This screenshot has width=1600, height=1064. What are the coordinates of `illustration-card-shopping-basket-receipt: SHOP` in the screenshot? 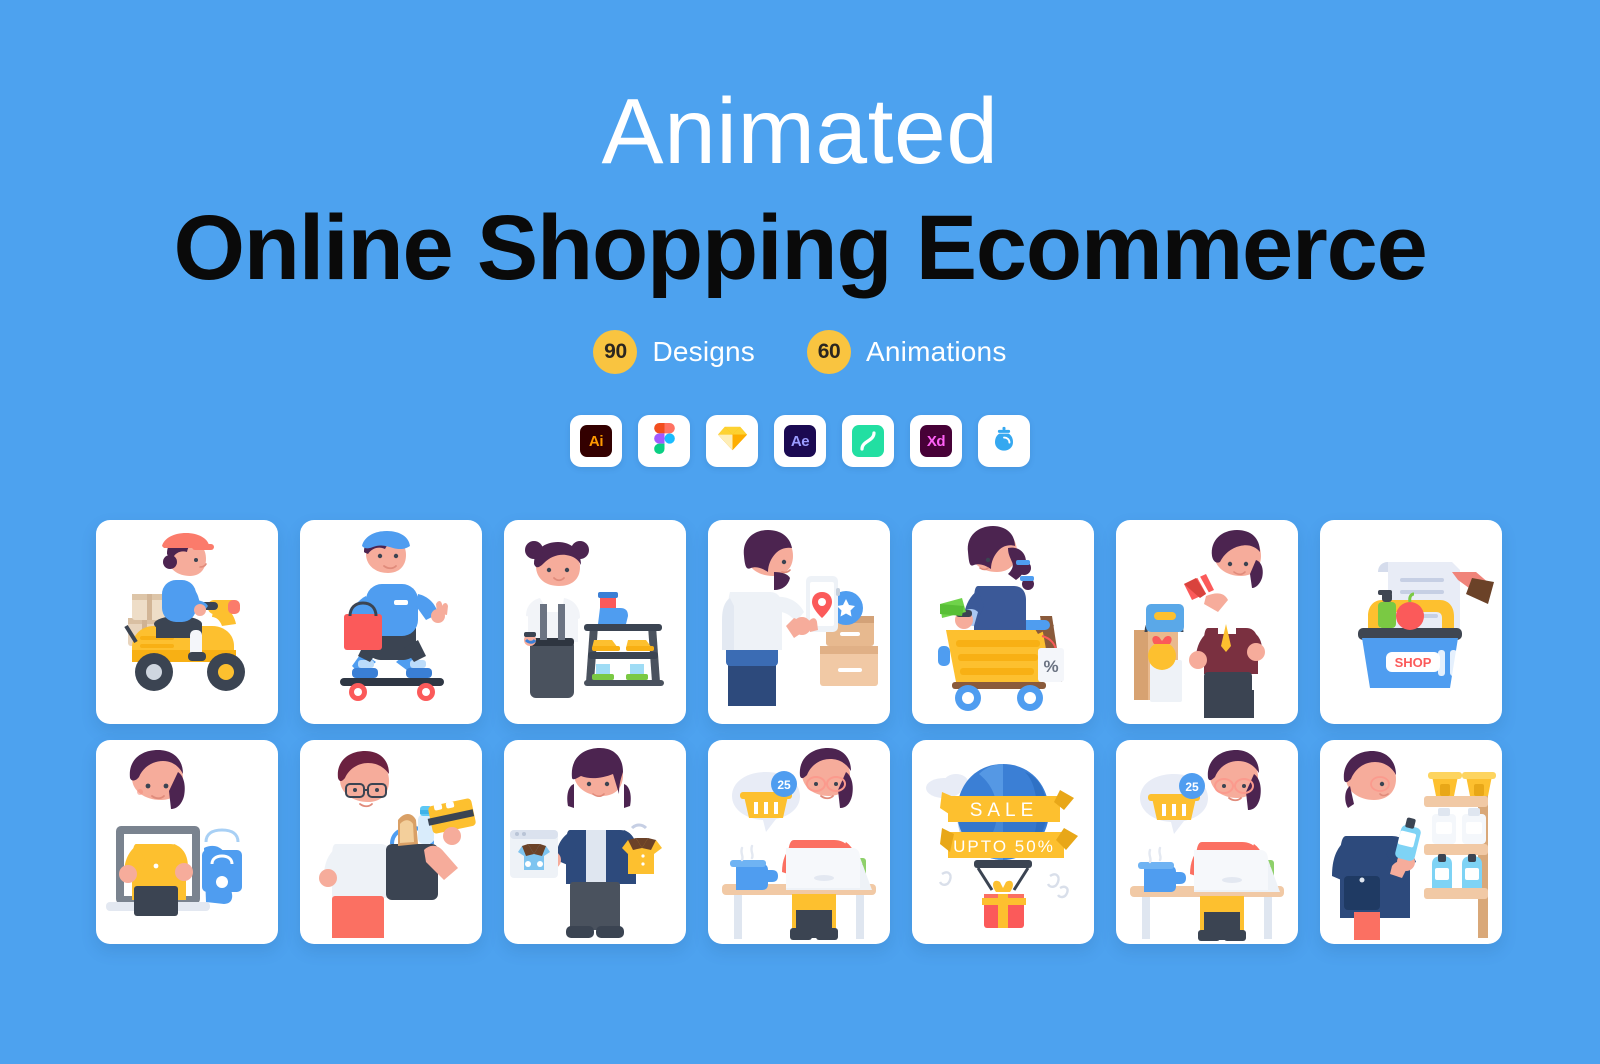 It's located at (1411, 622).